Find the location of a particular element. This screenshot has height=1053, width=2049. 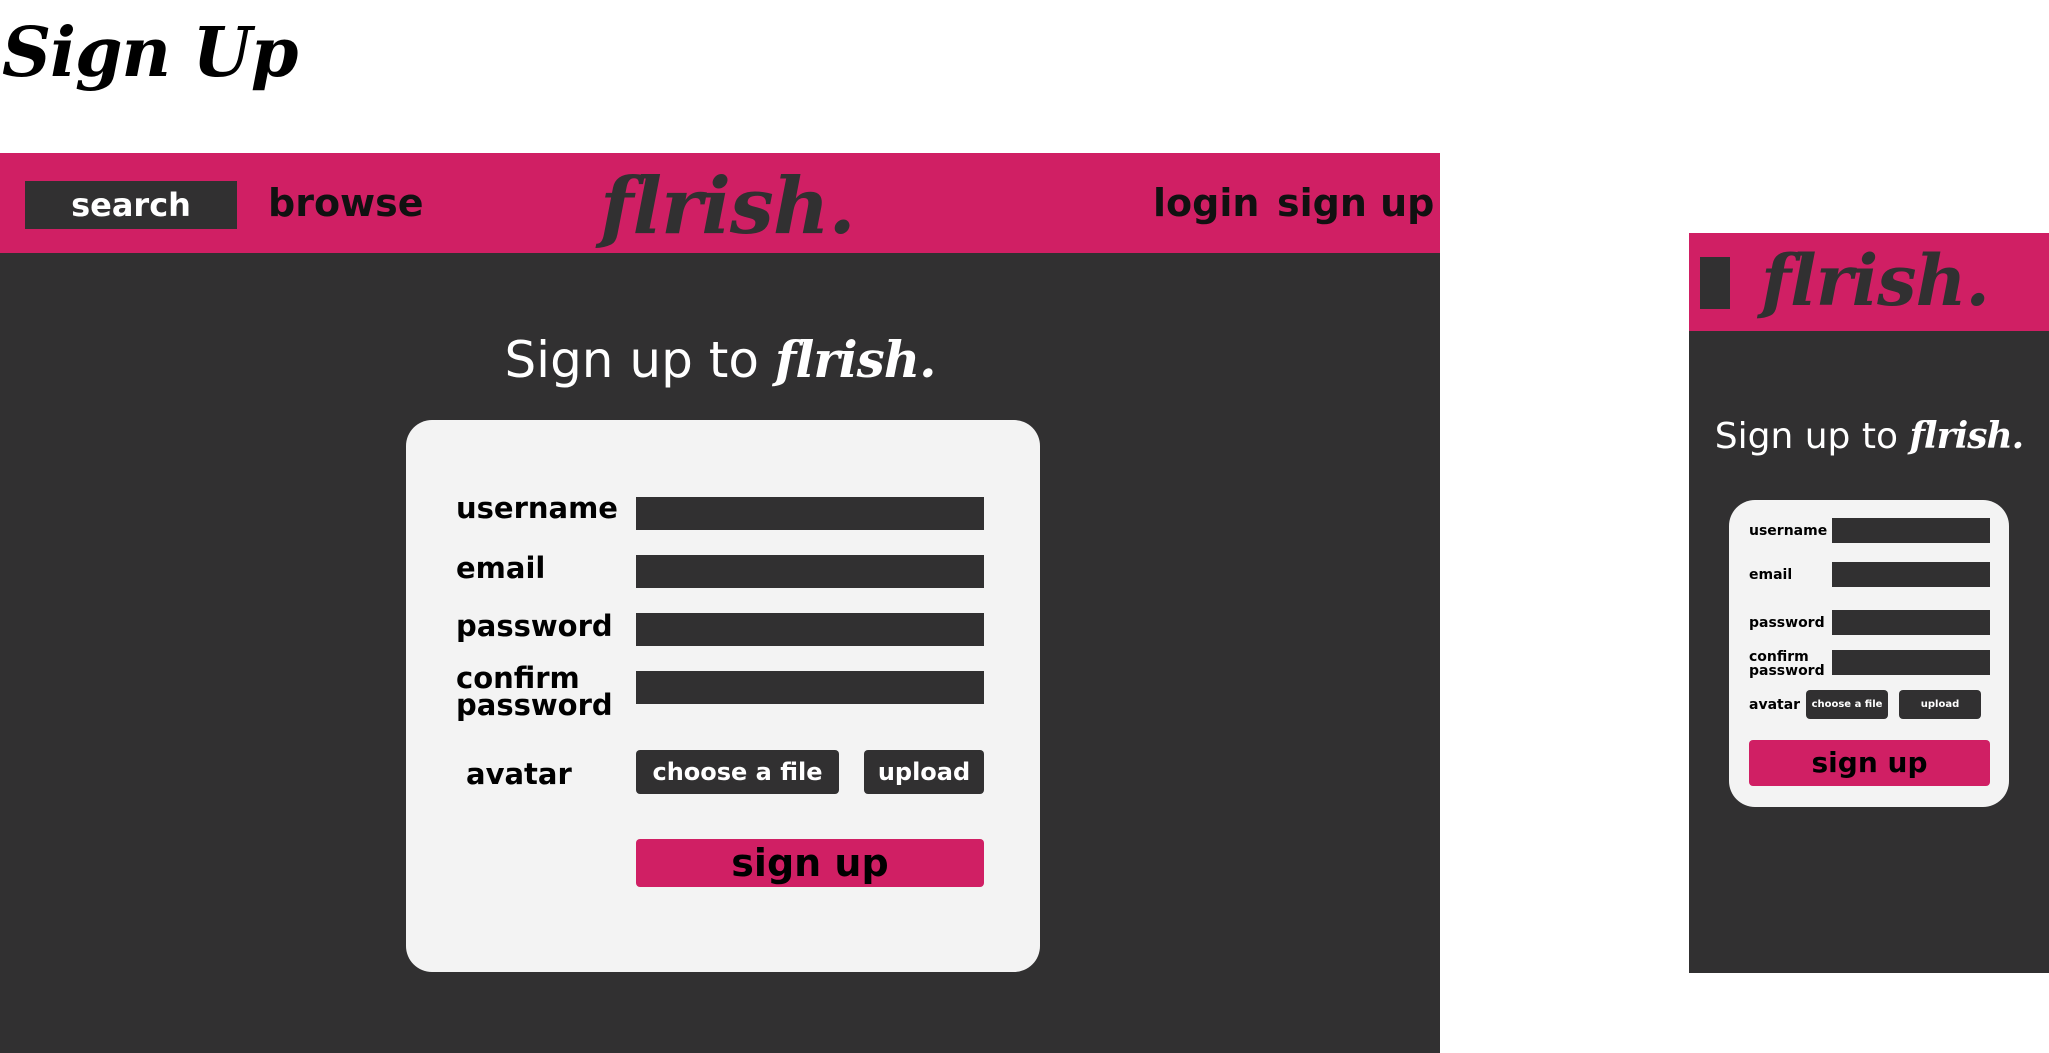

mobile-navbar: flrish. is located at coordinates (1869, 282).